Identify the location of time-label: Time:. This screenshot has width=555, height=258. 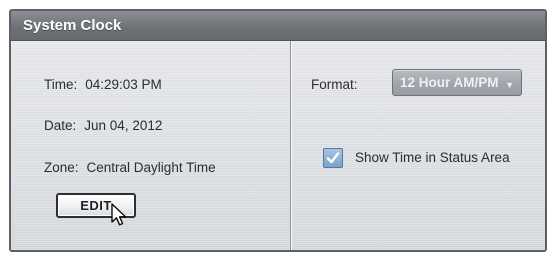
(61, 84).